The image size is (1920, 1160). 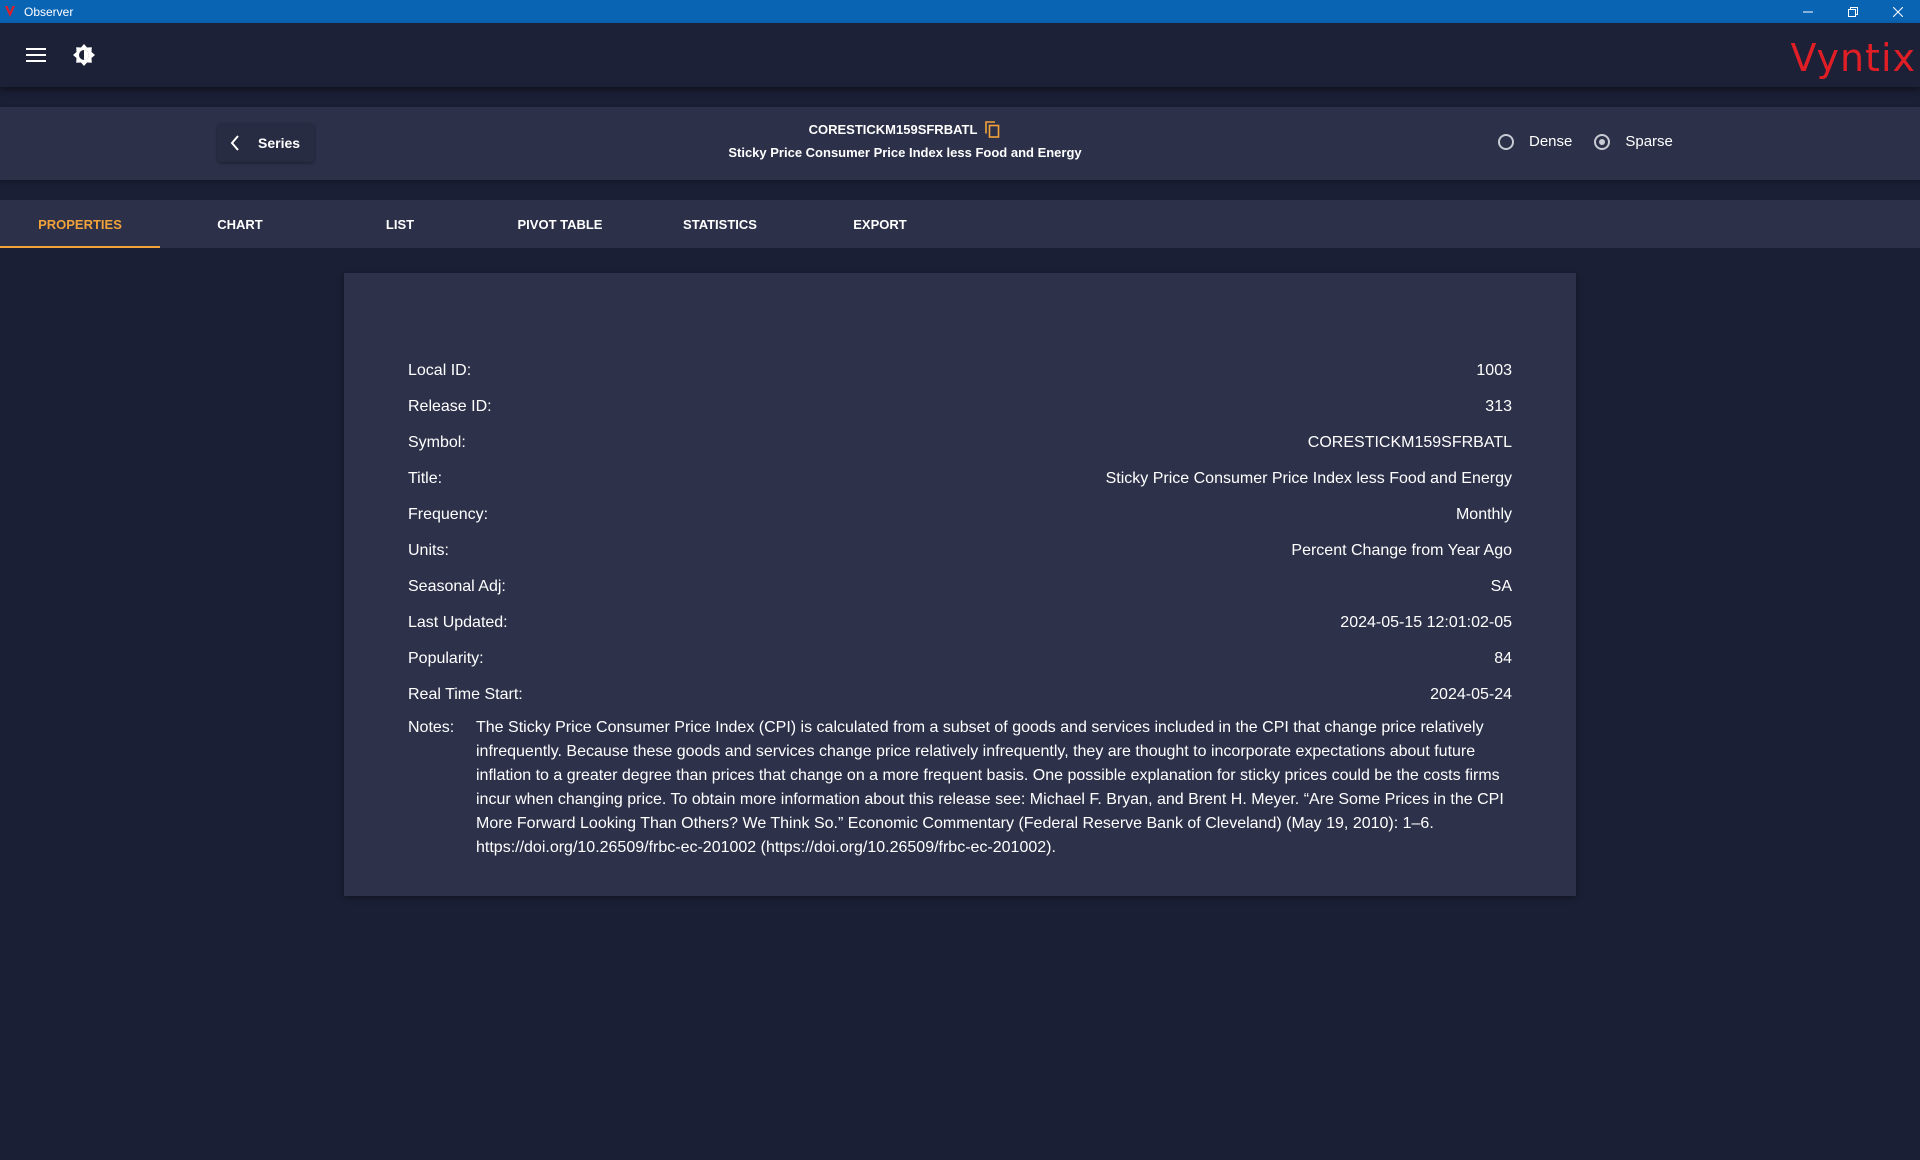 I want to click on sparse-radio-label: Sparse, so click(x=1649, y=141).